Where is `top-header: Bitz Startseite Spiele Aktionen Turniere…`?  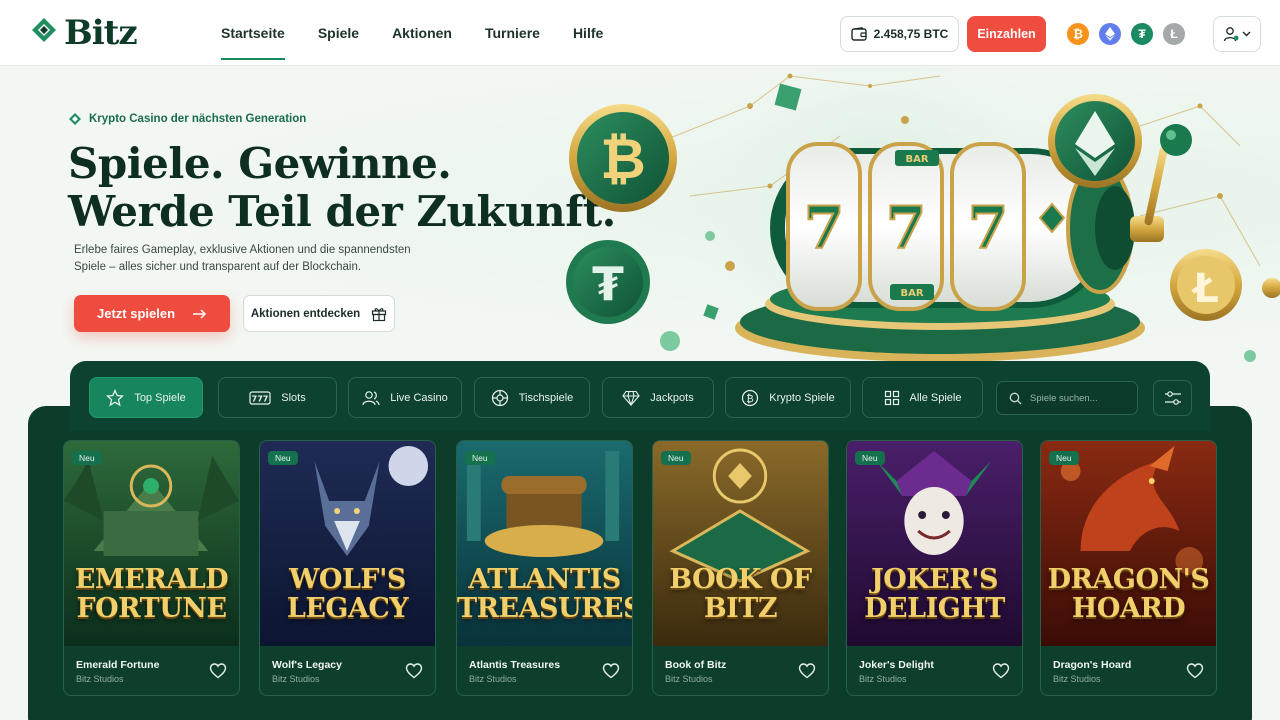 top-header: Bitz Startseite Spiele Aktionen Turniere… is located at coordinates (640, 33).